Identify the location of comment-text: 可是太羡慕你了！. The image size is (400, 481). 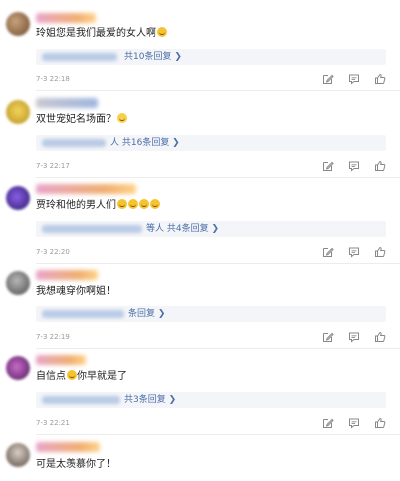
(76, 464).